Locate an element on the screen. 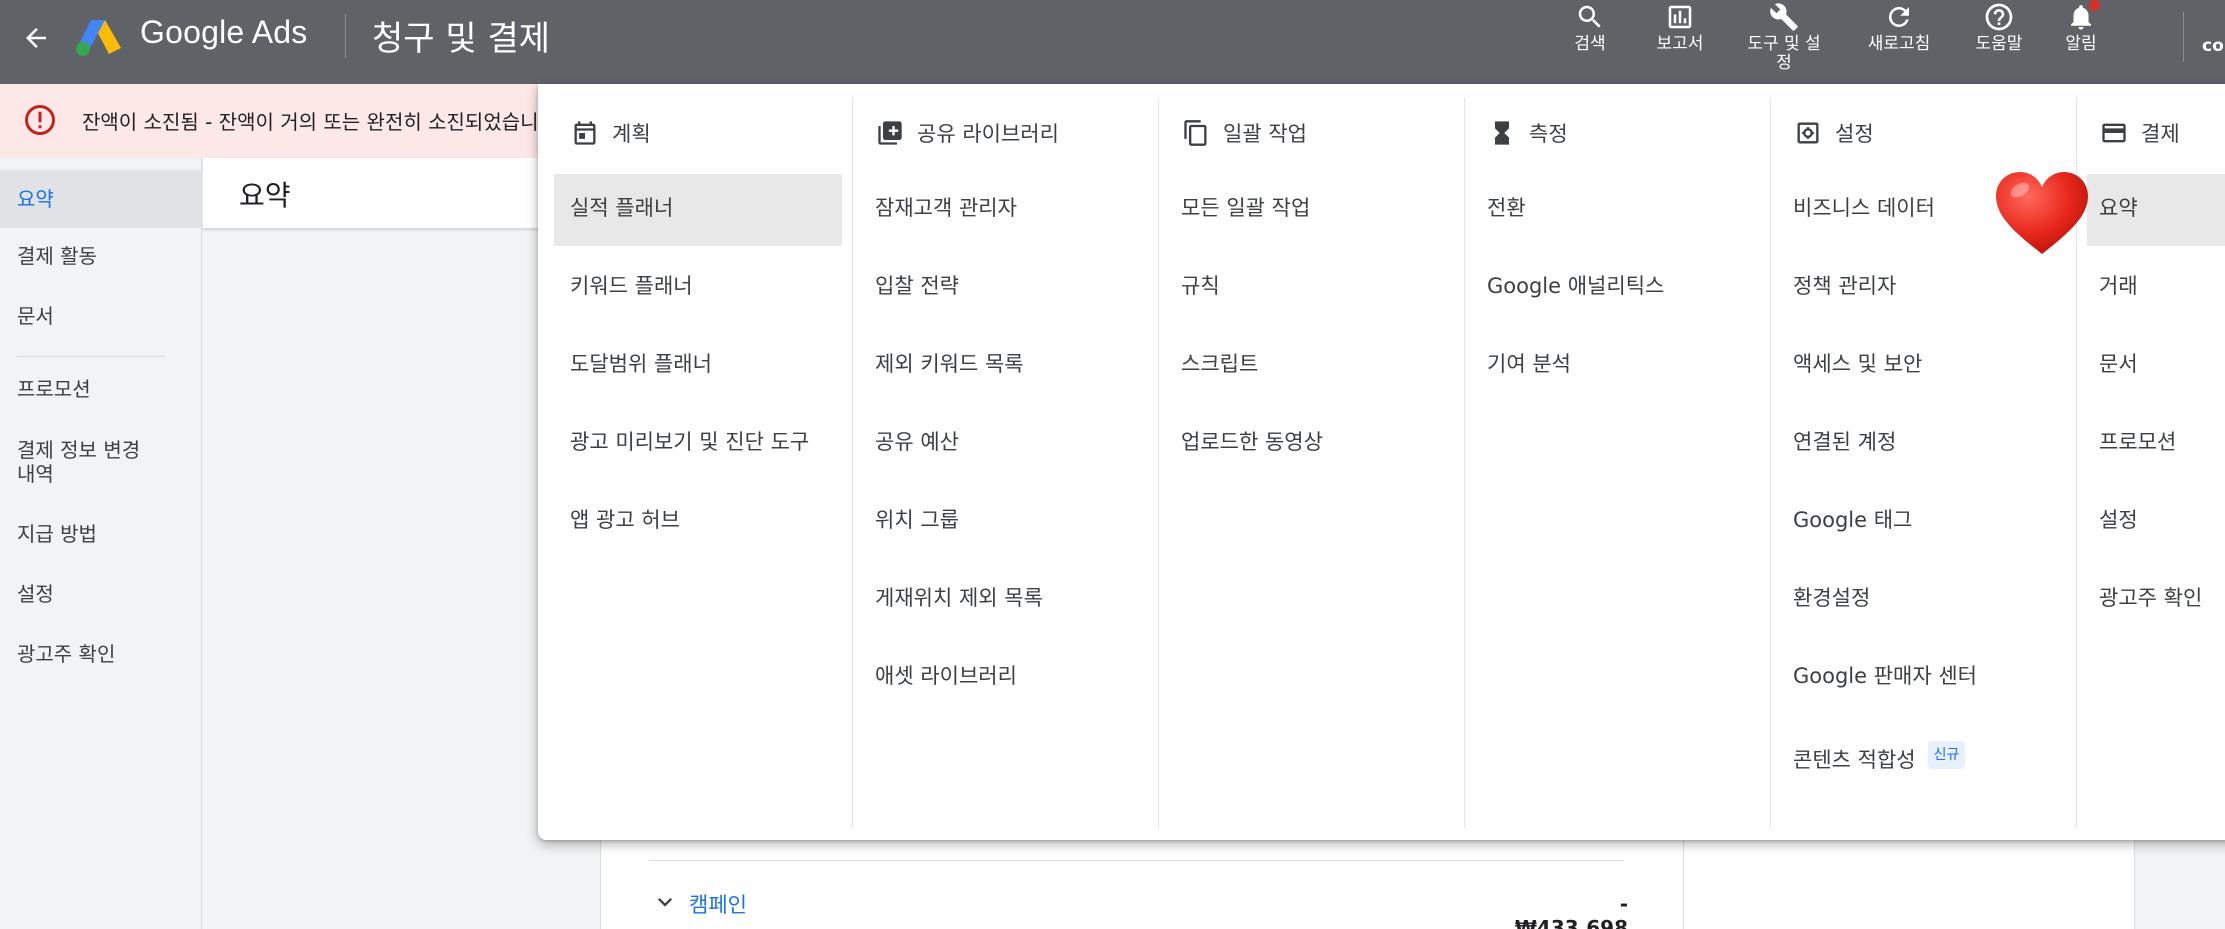 The width and height of the screenshot is (2225, 929). new-badge: 신규 is located at coordinates (1946, 755).